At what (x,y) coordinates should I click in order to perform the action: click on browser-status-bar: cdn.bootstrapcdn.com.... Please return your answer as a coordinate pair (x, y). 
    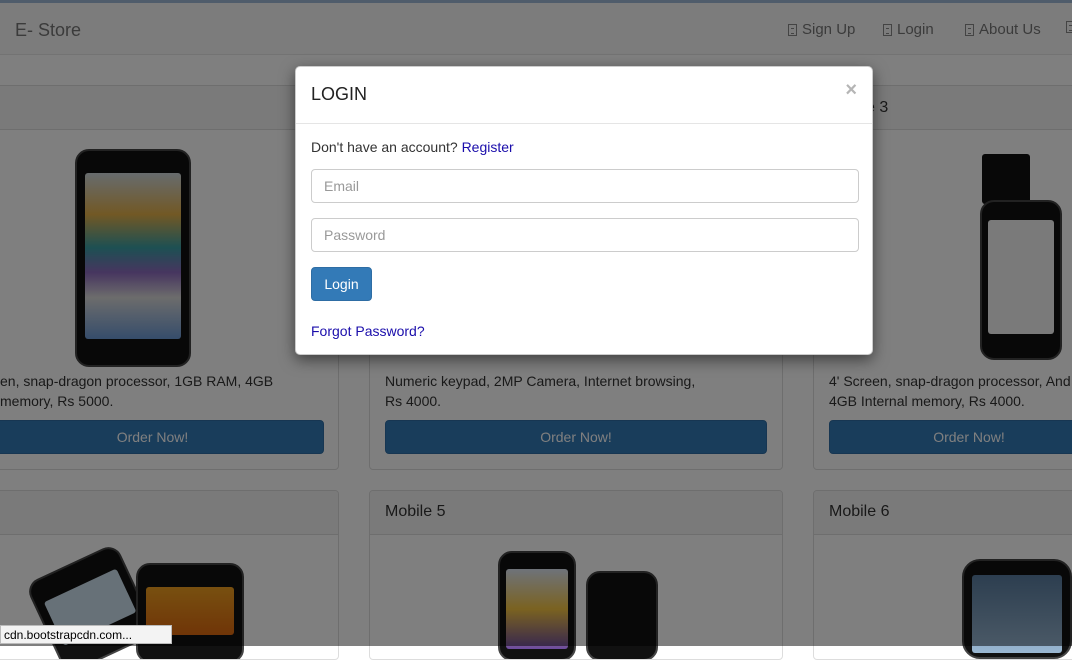
    Looking at the image, I should click on (86, 634).